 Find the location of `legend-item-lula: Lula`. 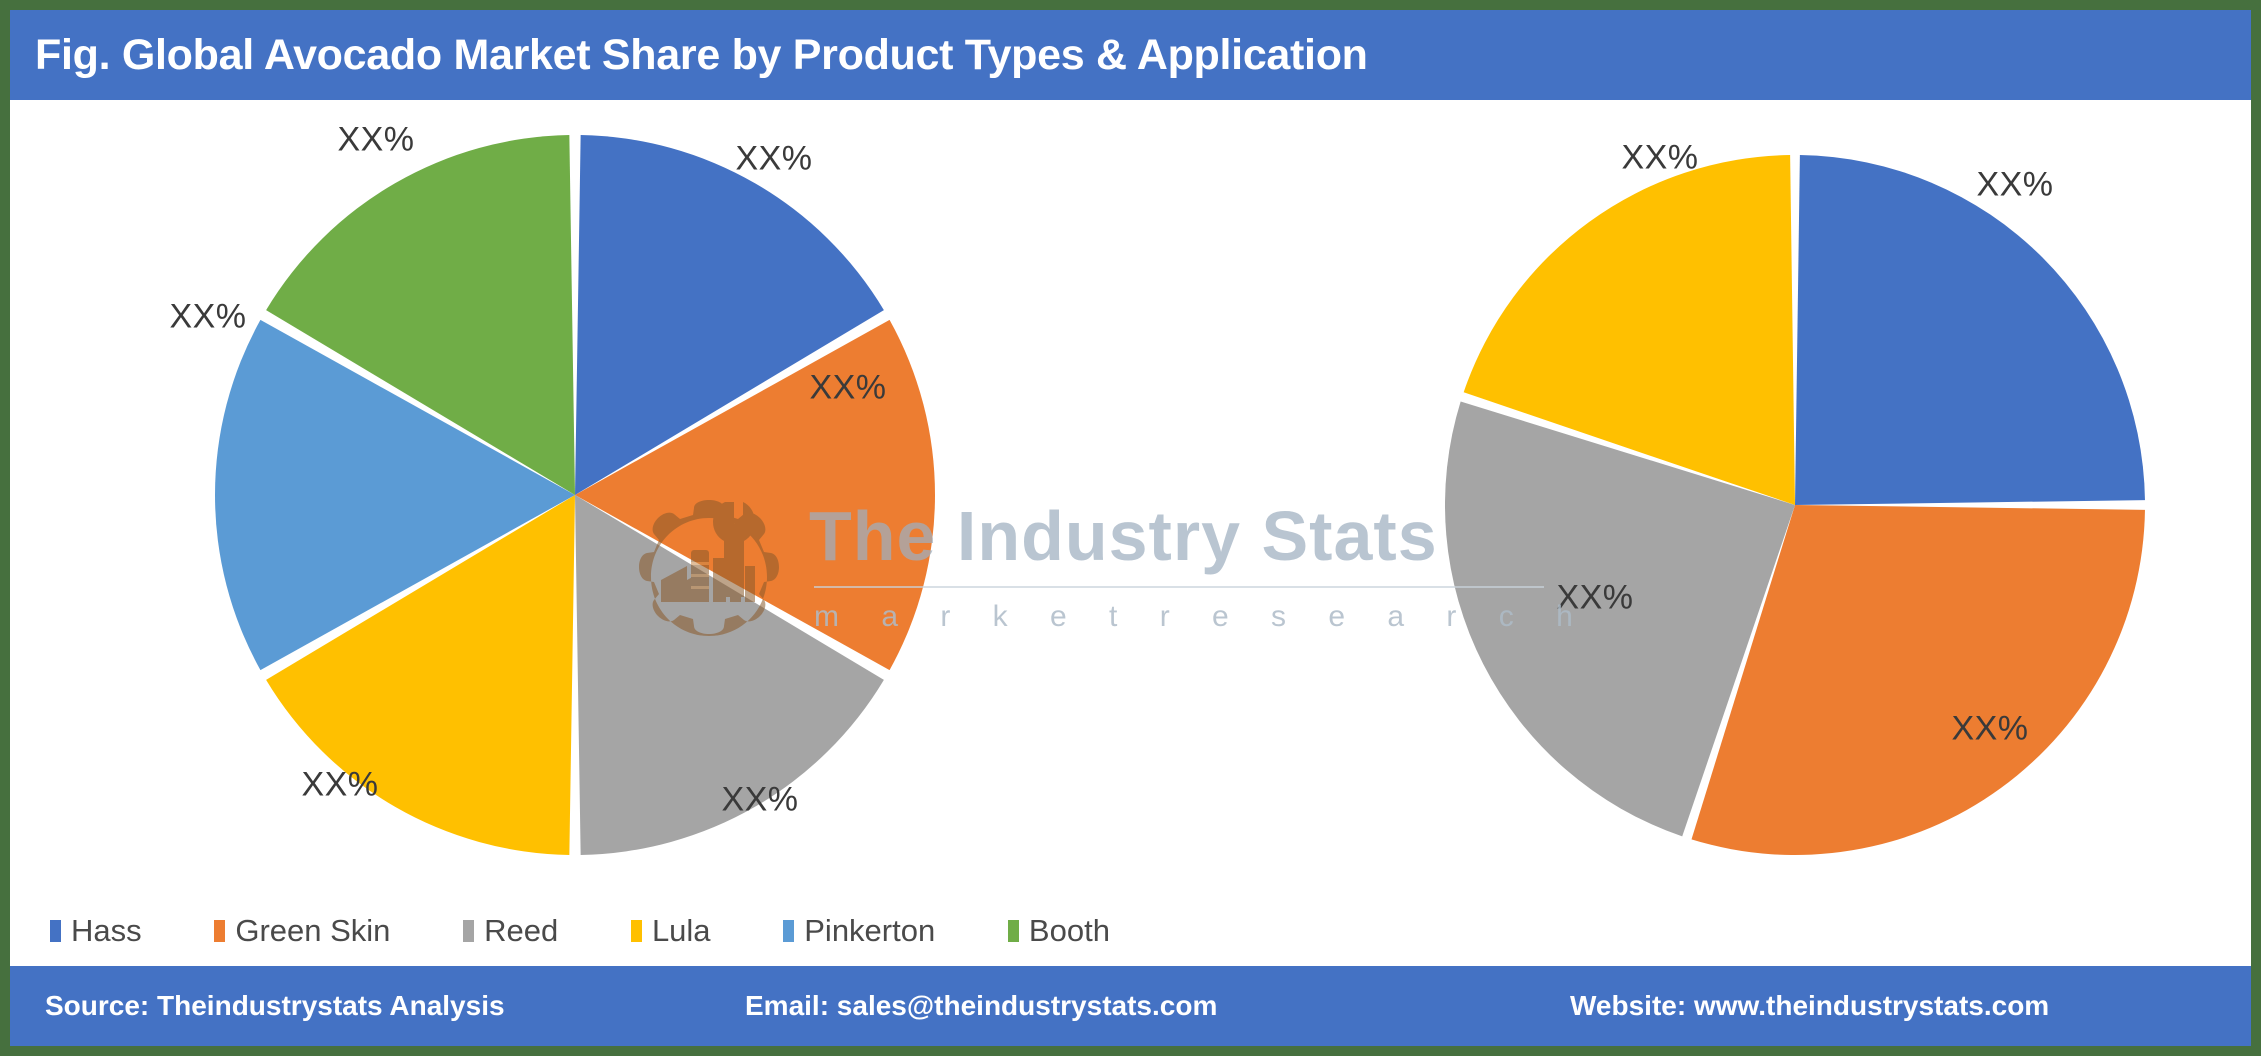

legend-item-lula: Lula is located at coordinates (670, 931).